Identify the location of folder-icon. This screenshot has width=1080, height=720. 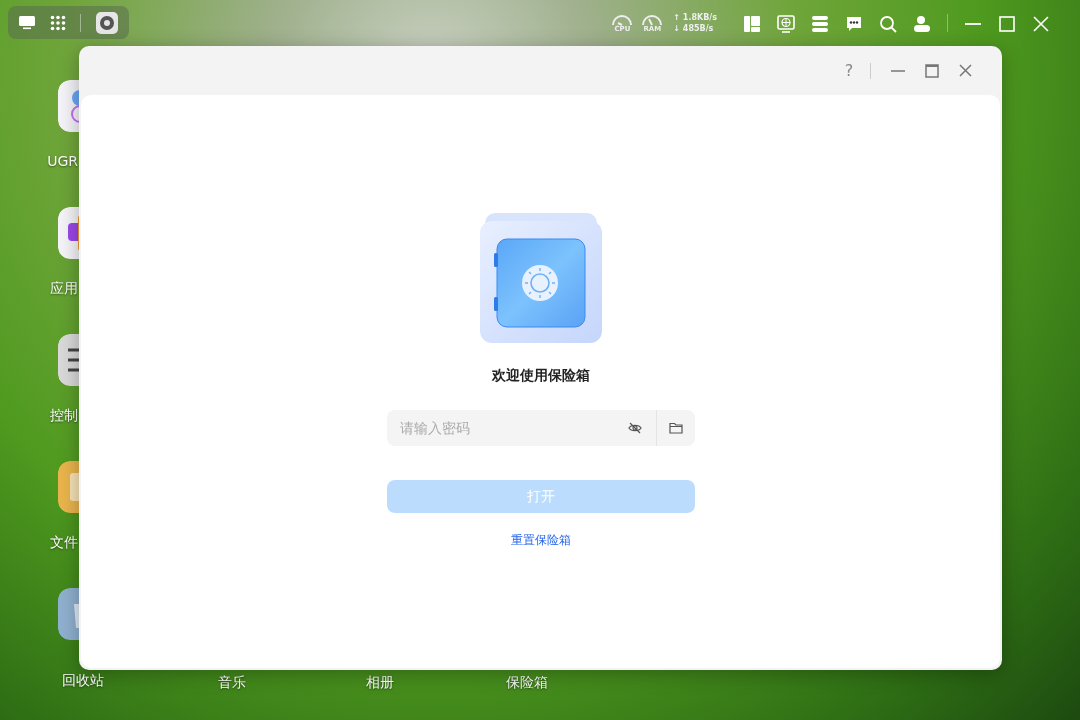
(675, 428).